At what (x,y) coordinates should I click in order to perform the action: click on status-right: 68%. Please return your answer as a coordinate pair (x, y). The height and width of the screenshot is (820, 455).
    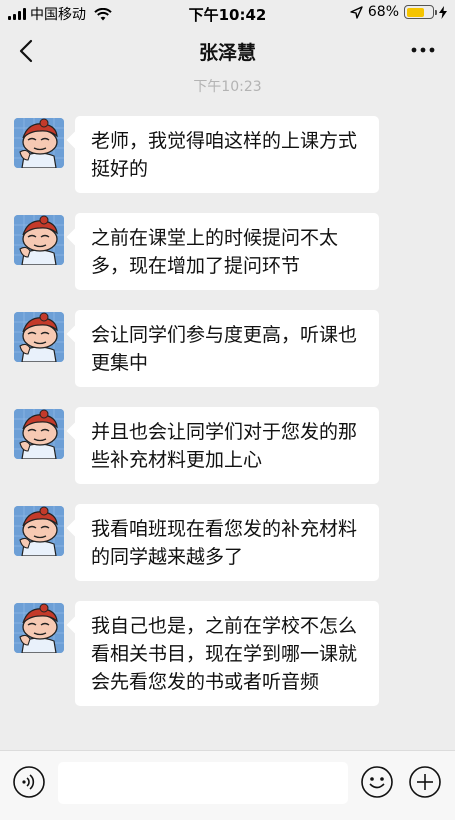
    Looking at the image, I should click on (398, 12).